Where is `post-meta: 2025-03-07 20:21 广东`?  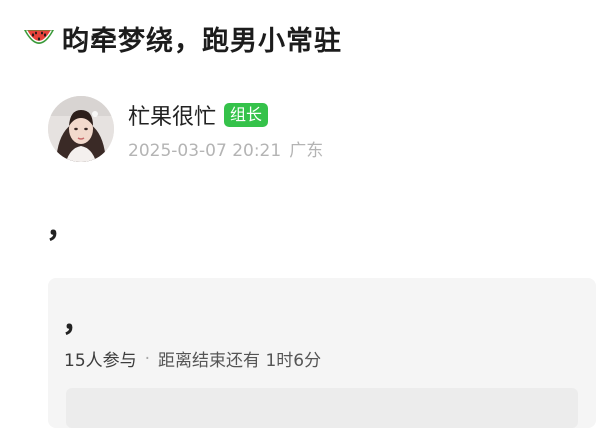
post-meta: 2025-03-07 20:21 广东 is located at coordinates (225, 148).